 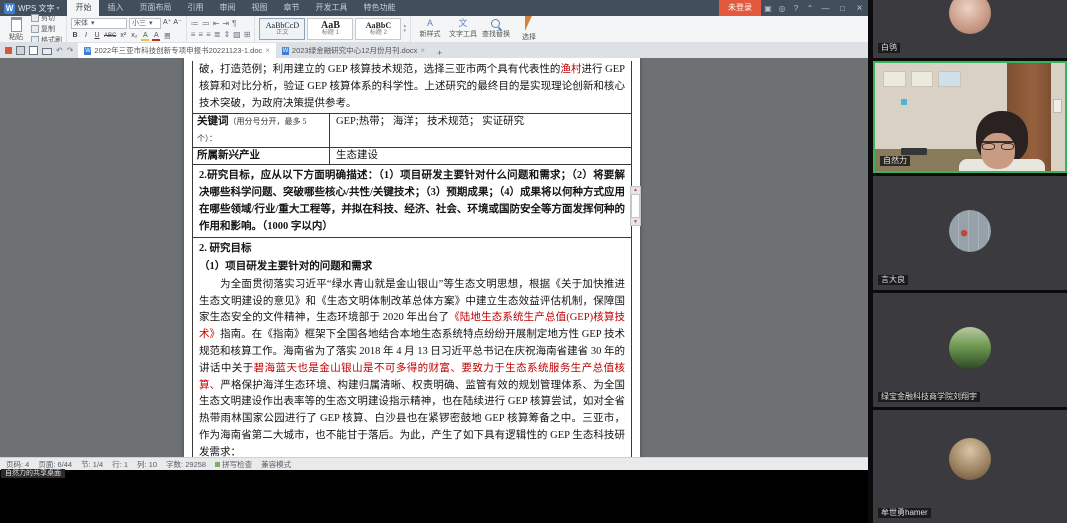 What do you see at coordinates (353, 50) in the screenshot?
I see `doc-tab-2: W 2023绿金融研究中心12月份月刊.docx ×` at bounding box center [353, 50].